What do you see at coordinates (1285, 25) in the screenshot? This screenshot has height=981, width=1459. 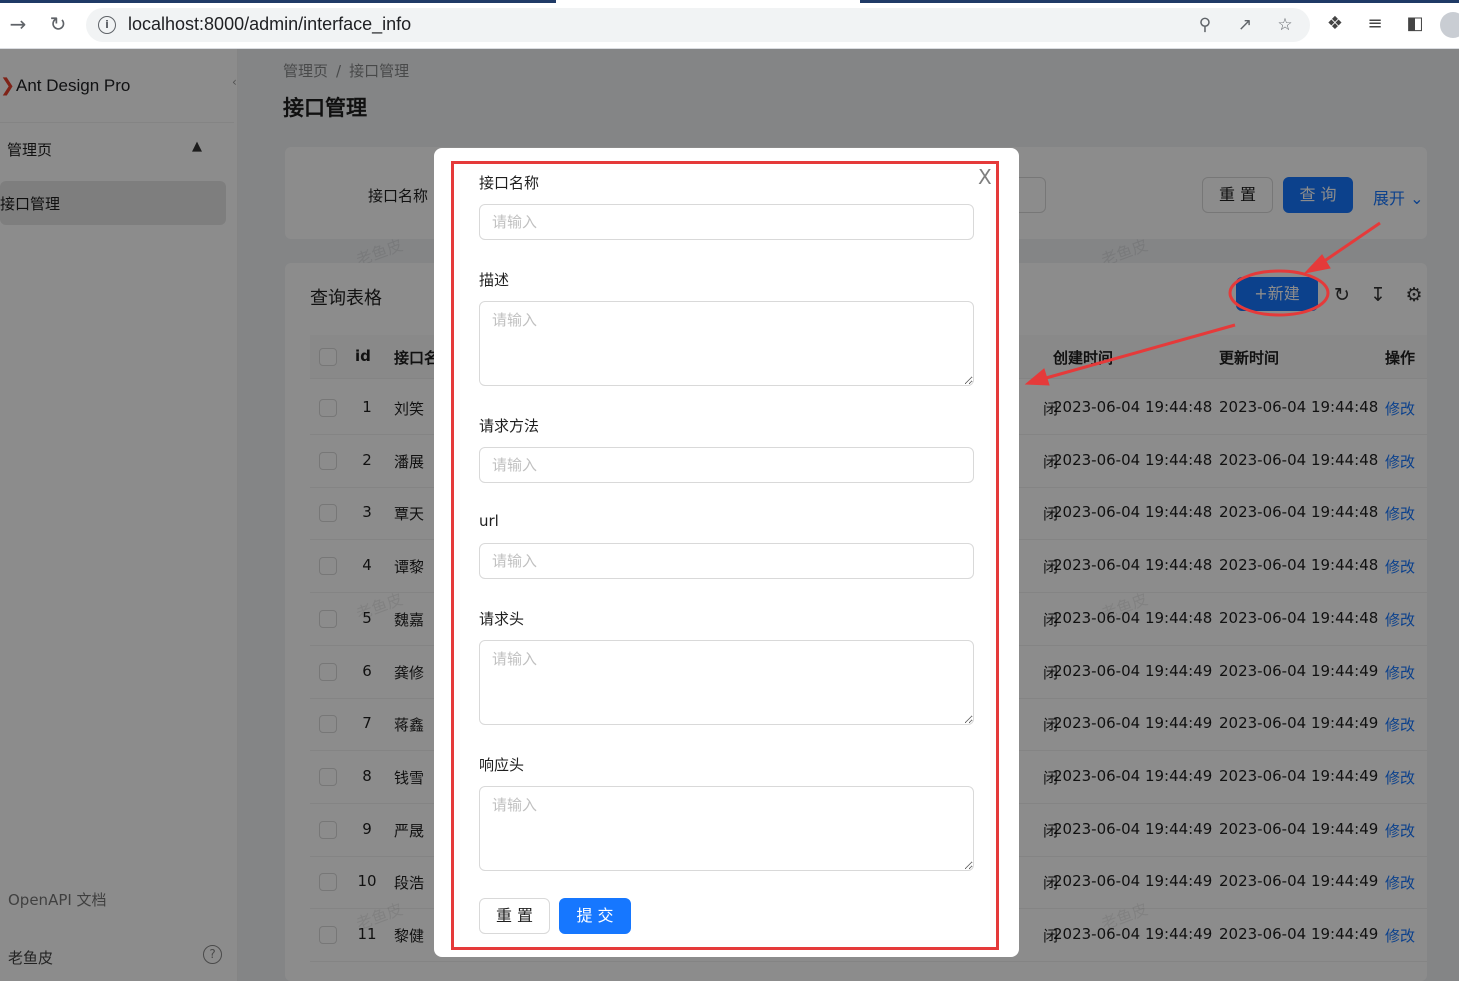 I see `bookmark-star-icon: ☆` at bounding box center [1285, 25].